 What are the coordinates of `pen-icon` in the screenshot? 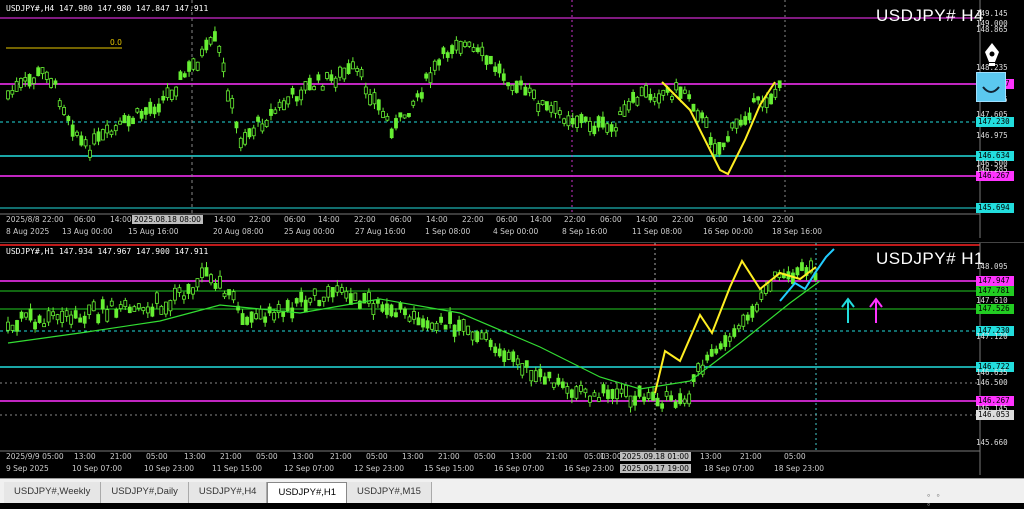 It's located at (992, 54).